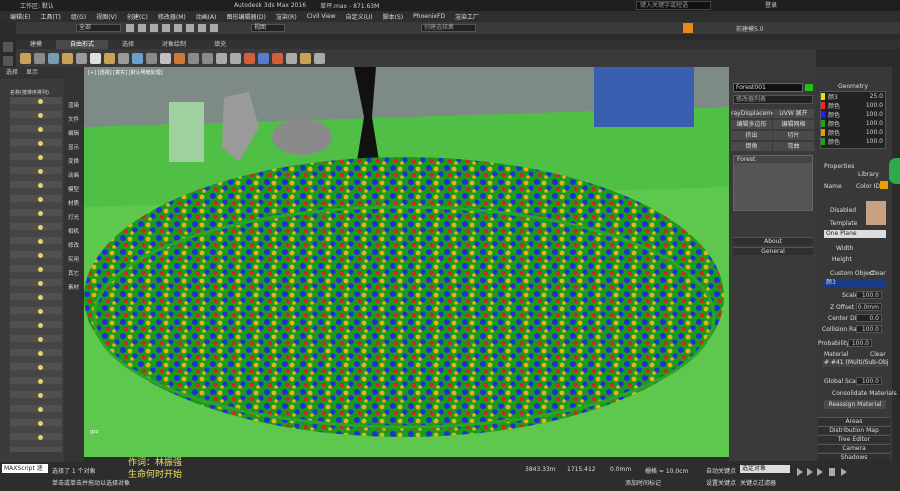  Describe the element at coordinates (235, 58) in the screenshot. I see `stop-icon` at that location.